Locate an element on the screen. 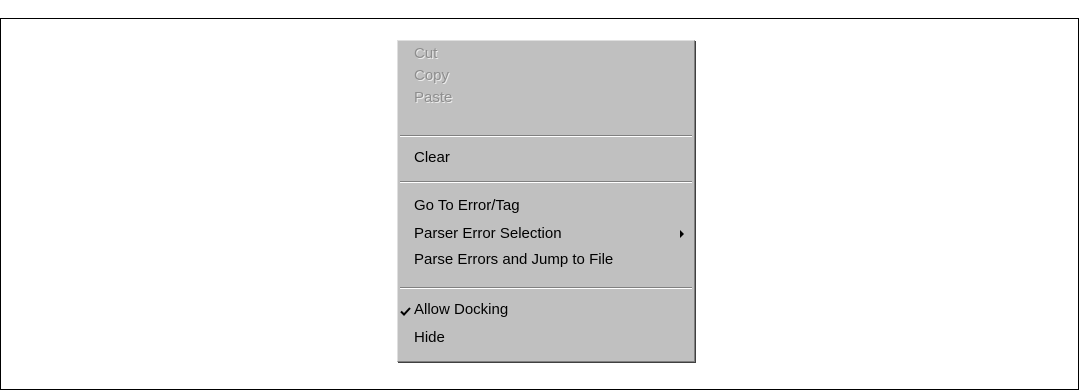 The width and height of the screenshot is (1082, 391). menu-item-copy: Copy is located at coordinates (546, 76).